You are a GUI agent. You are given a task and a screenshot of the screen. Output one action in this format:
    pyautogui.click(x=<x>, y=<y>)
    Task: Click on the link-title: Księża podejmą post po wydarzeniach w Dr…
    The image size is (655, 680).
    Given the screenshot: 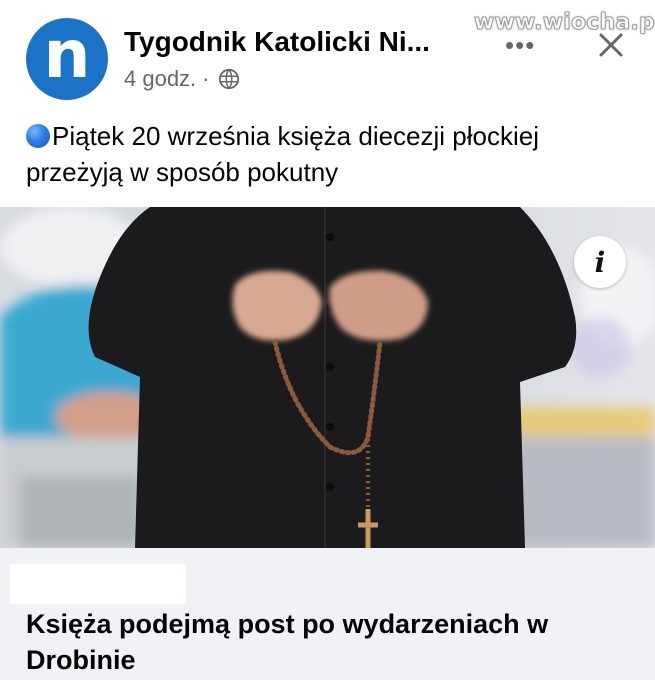 What is the action you would take?
    pyautogui.click(x=331, y=642)
    